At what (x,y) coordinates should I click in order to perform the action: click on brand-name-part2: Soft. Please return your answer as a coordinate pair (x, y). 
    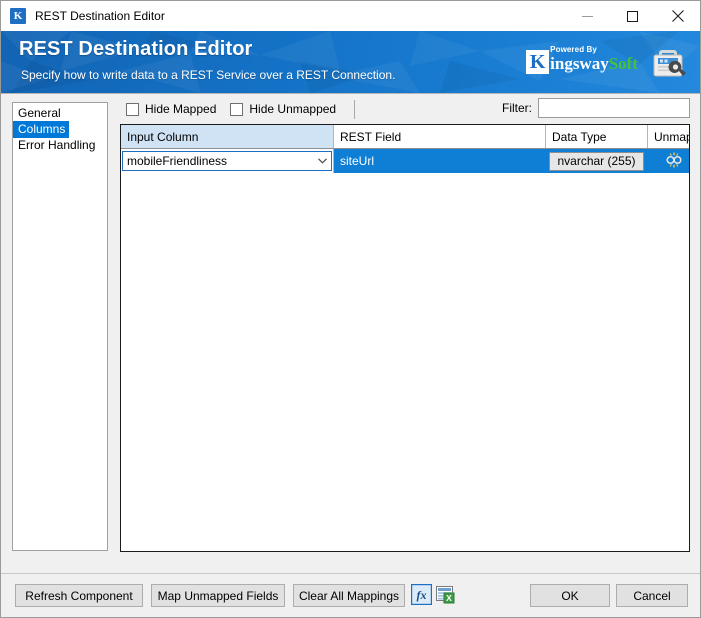
    Looking at the image, I should click on (623, 63).